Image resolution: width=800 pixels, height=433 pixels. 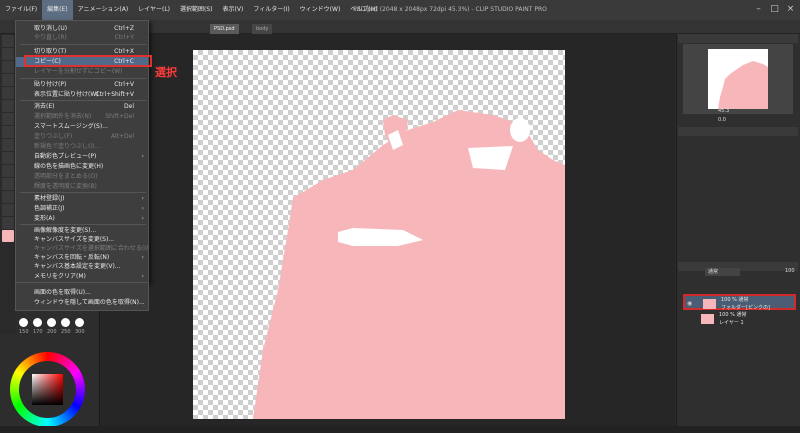 I want to click on layer-row: ◉ 100 % 通常 フォルダー[ピンクの], so click(x=739, y=302).